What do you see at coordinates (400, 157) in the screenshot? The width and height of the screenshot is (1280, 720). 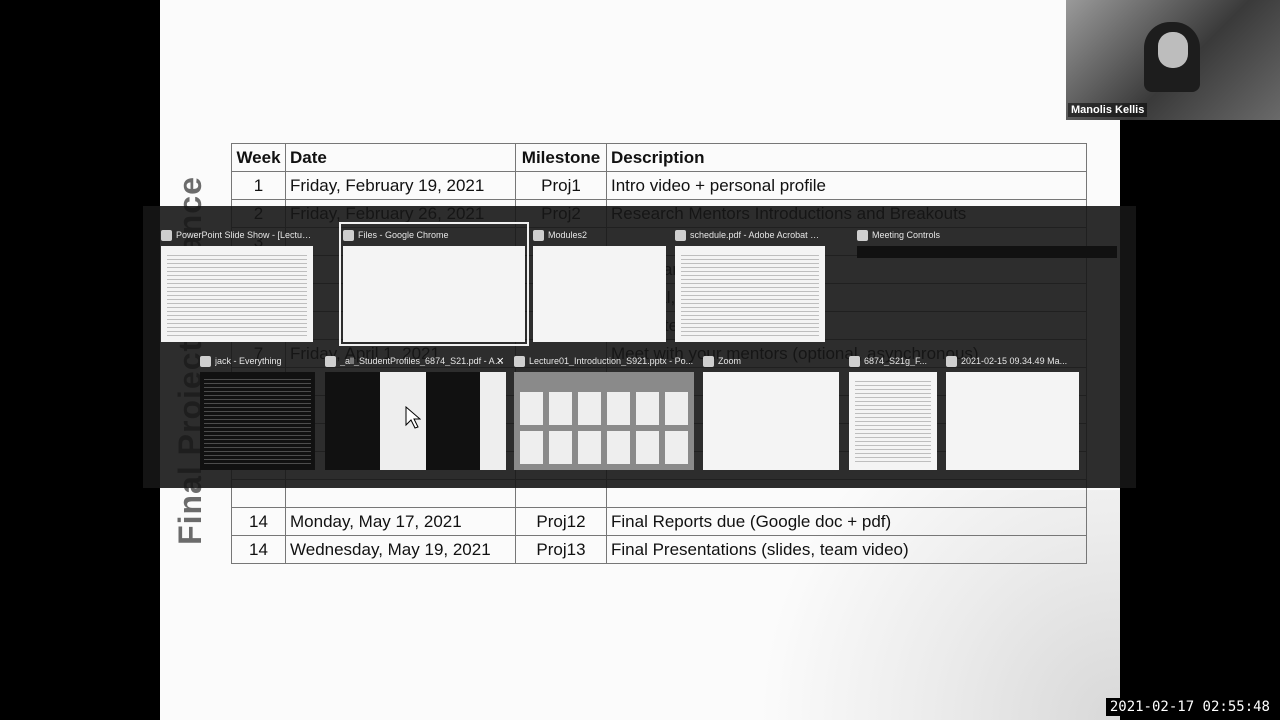 I see `col-header-date: Date` at bounding box center [400, 157].